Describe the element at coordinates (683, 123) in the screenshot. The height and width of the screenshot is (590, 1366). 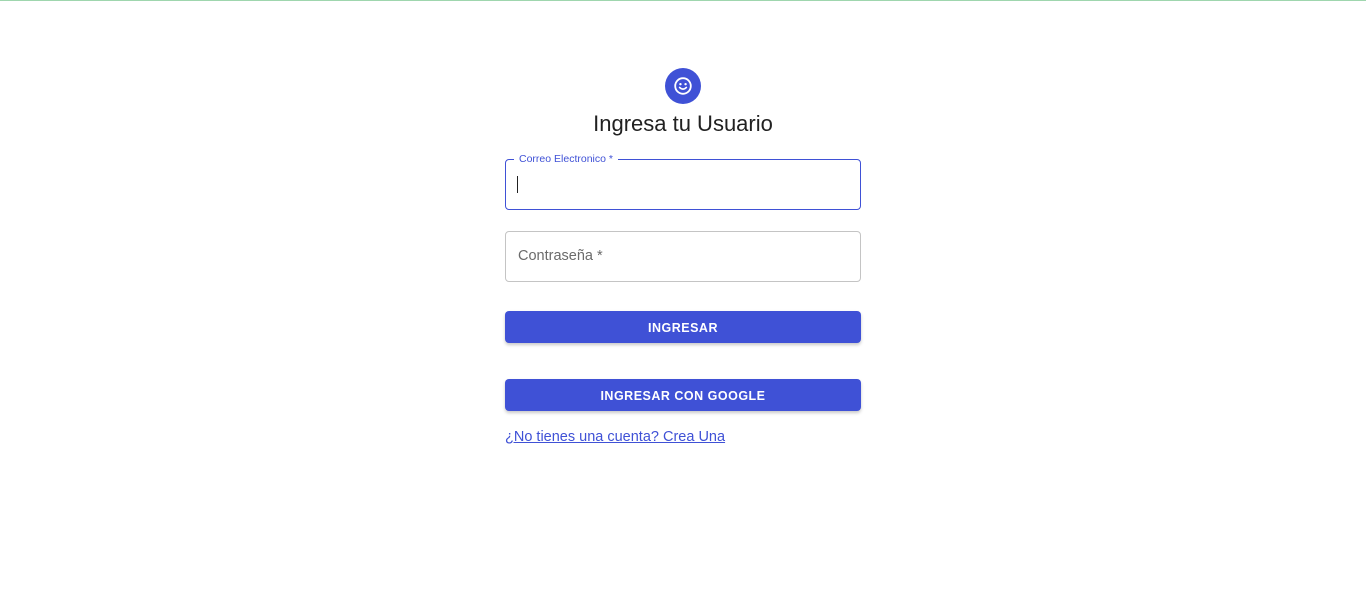
I see `page-title: Ingresa tu Usuario` at that location.